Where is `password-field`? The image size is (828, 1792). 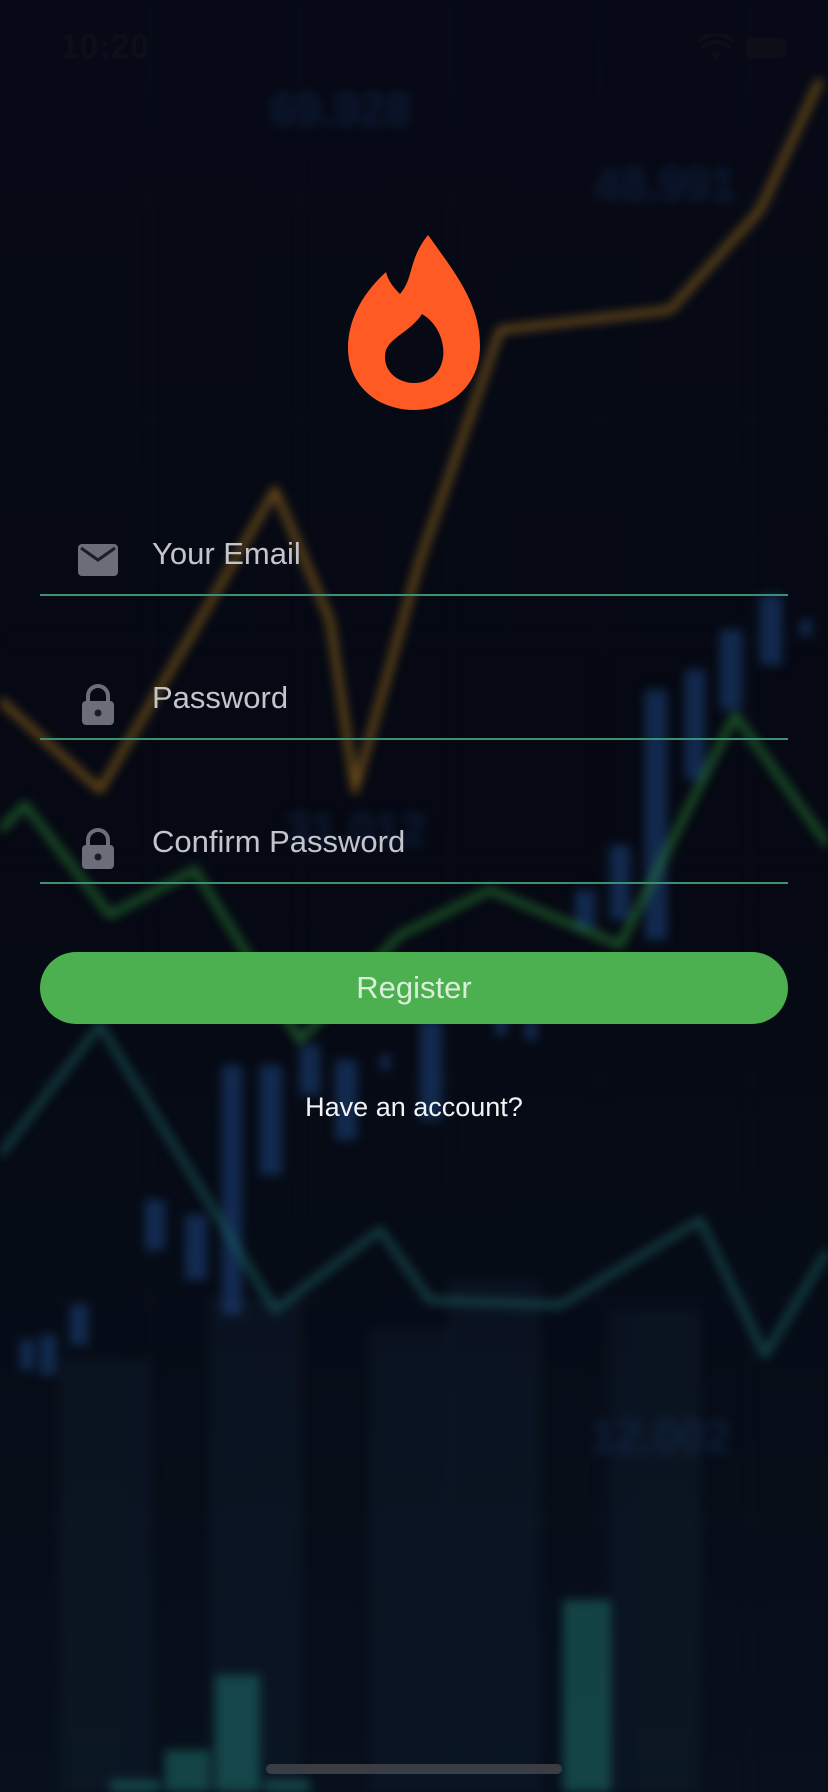
password-field is located at coordinates (414, 693).